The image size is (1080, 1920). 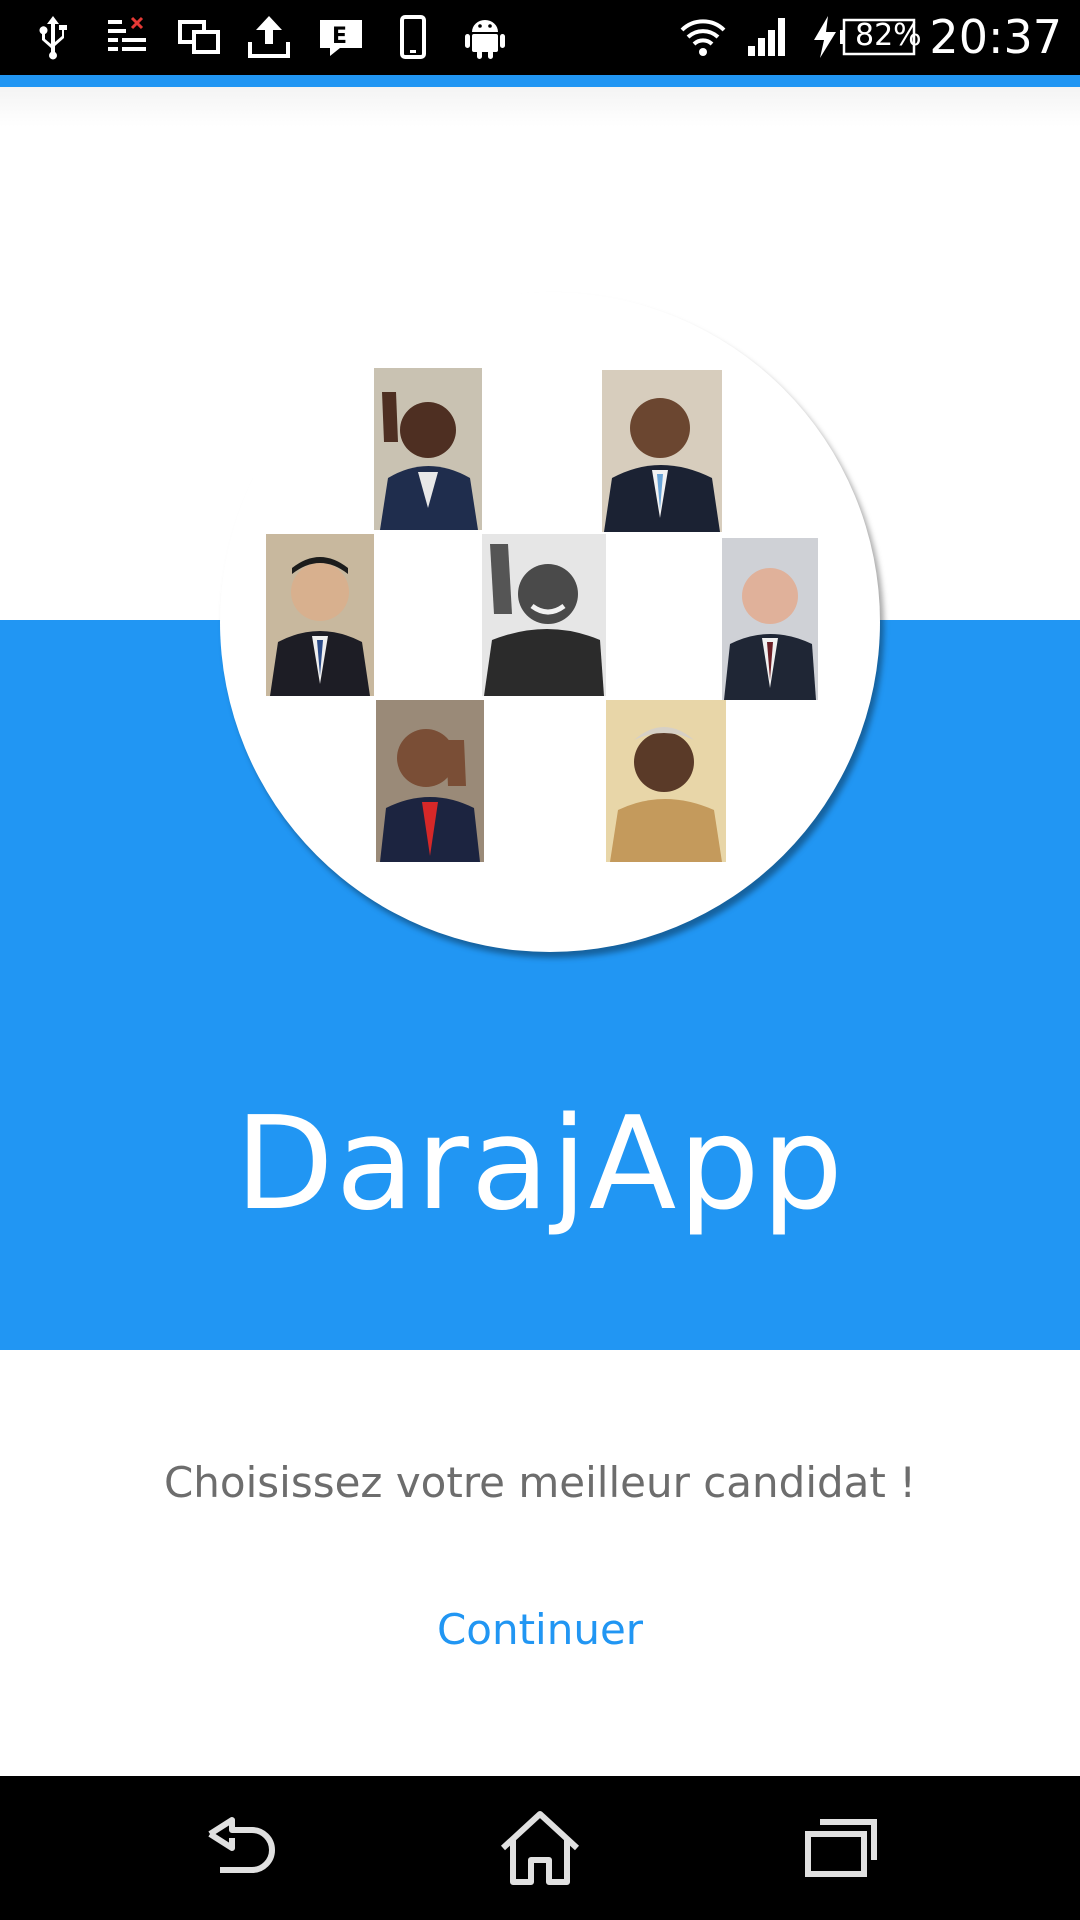 I want to click on app-title: DarajApp, so click(x=540, y=1164).